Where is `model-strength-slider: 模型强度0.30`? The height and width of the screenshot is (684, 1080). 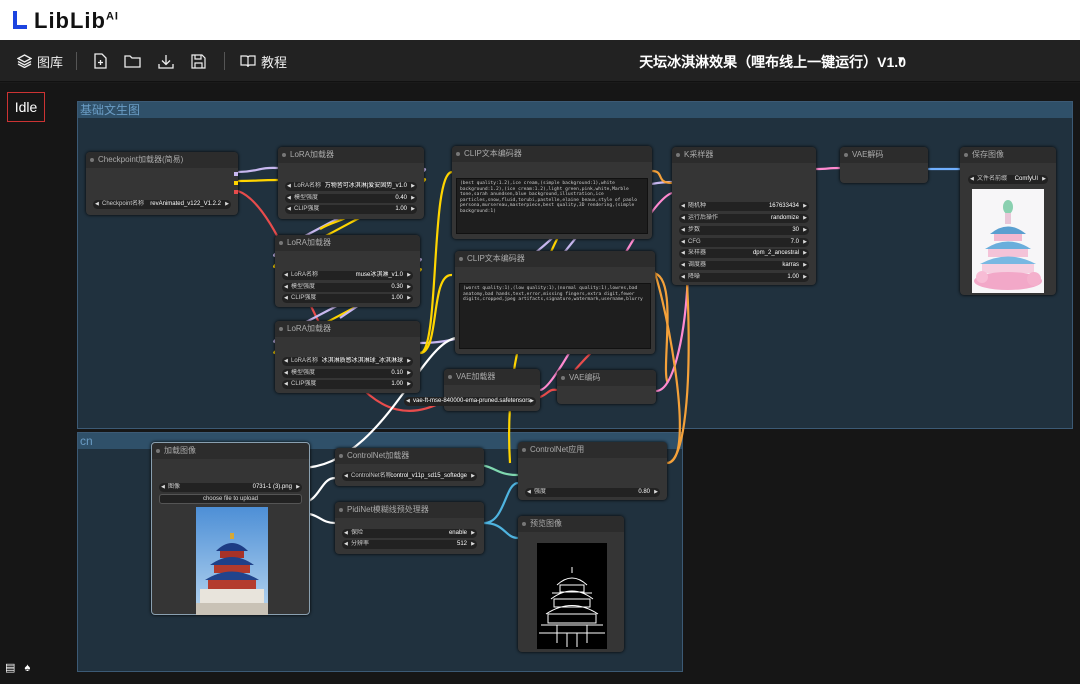
model-strength-slider: 模型强度0.30 is located at coordinates (347, 287).